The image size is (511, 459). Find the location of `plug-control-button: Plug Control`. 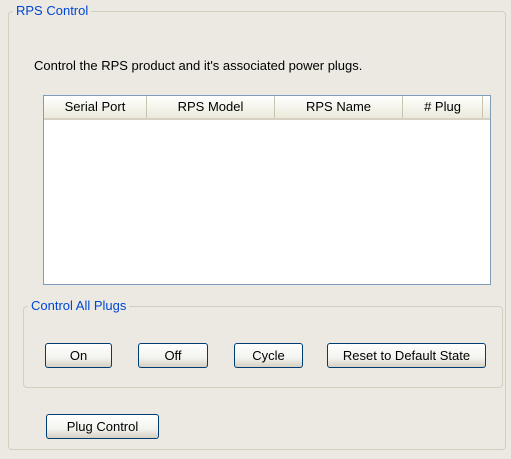

plug-control-button: Plug Control is located at coordinates (102, 426).